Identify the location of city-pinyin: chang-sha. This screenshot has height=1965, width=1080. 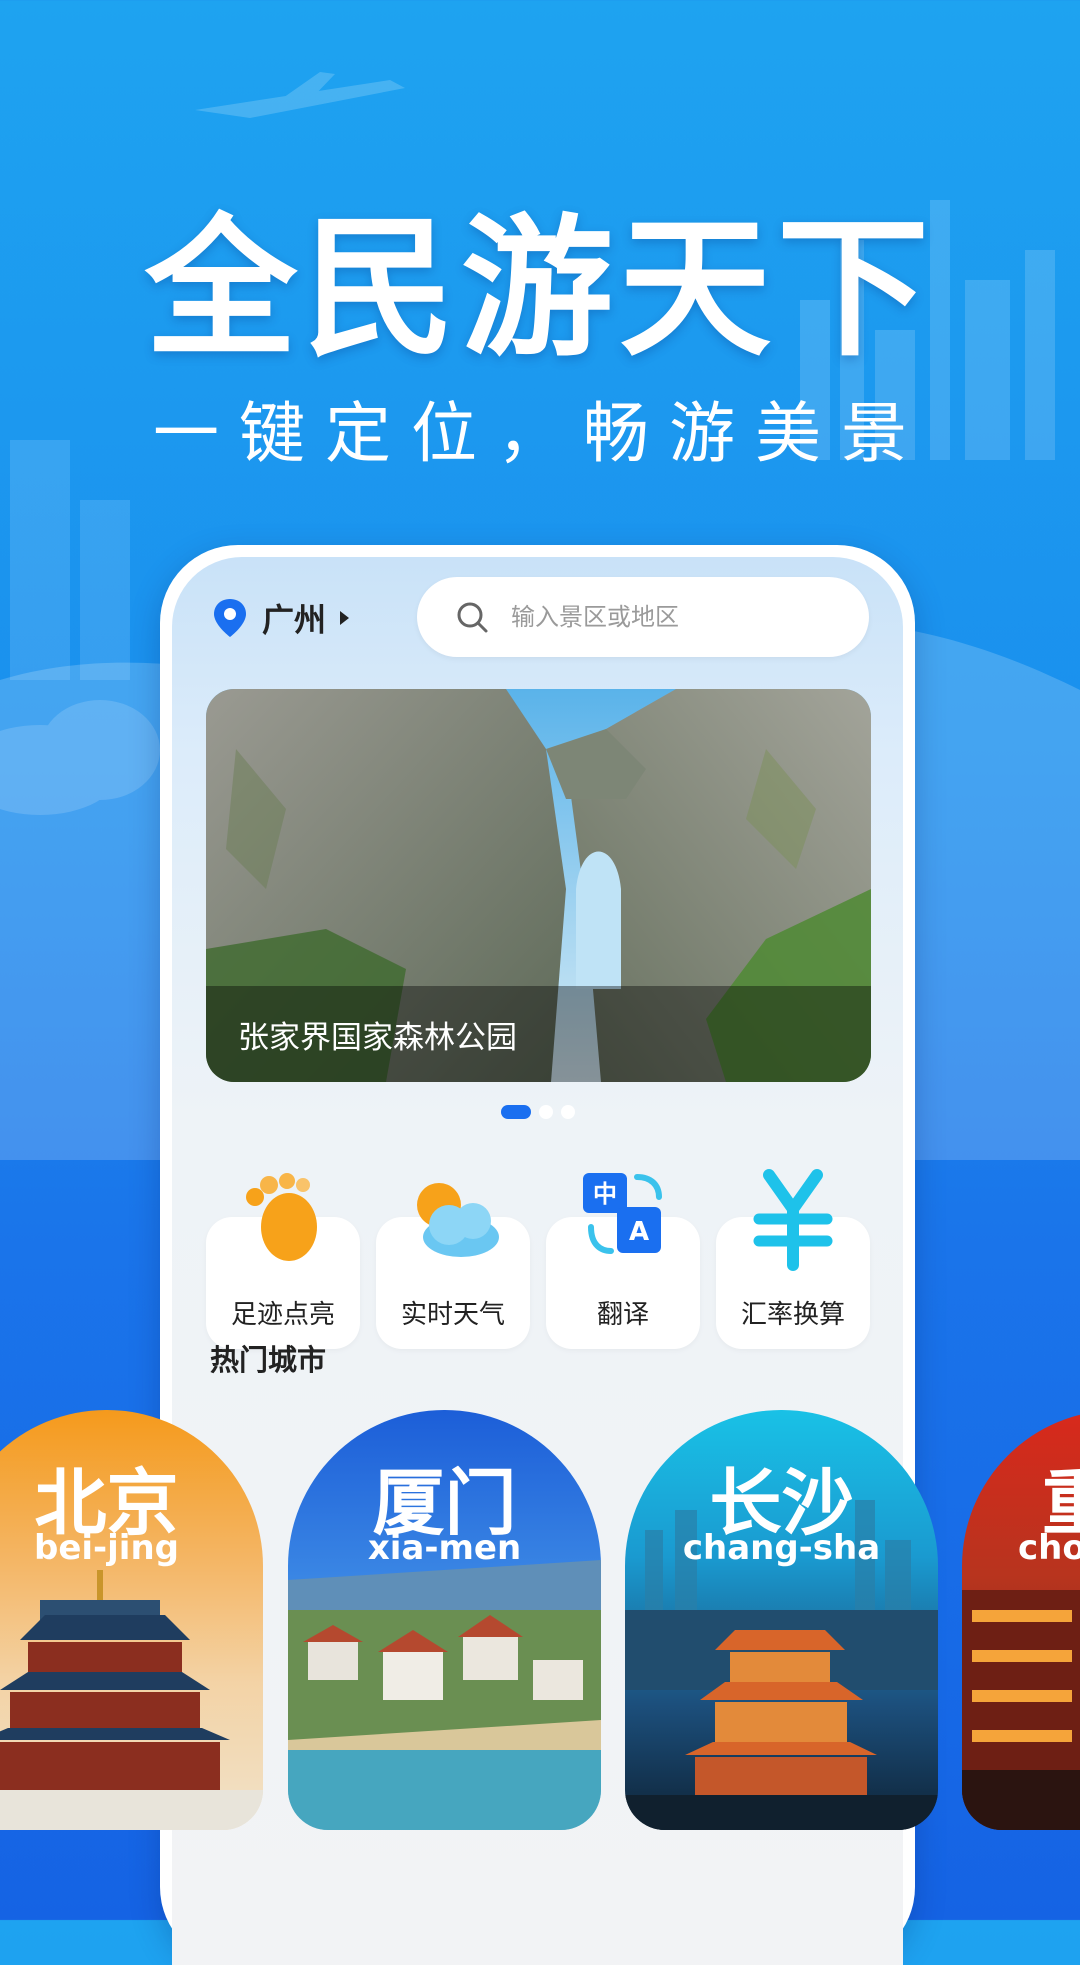
(781, 1548).